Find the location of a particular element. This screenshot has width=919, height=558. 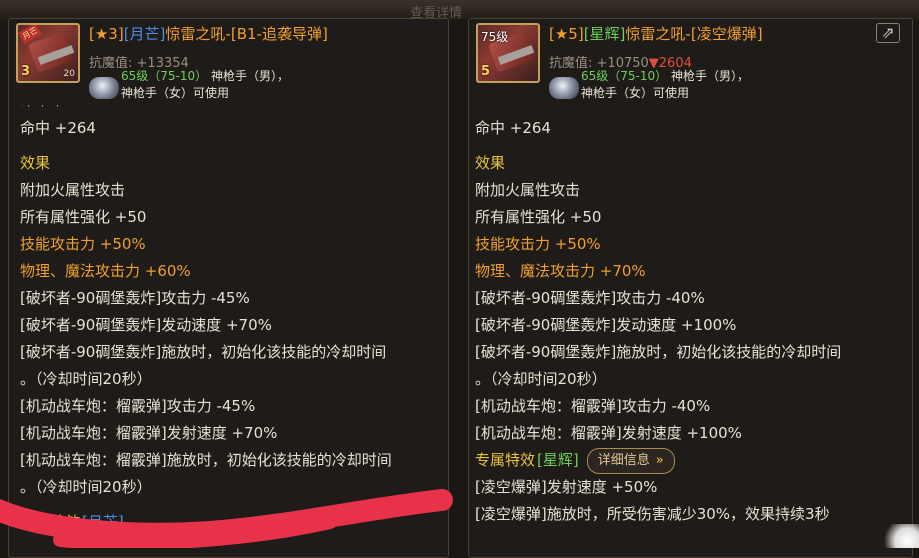

stat-line: [机动战车炮：榴霰弹]发射速度 +70% is located at coordinates (149, 433).